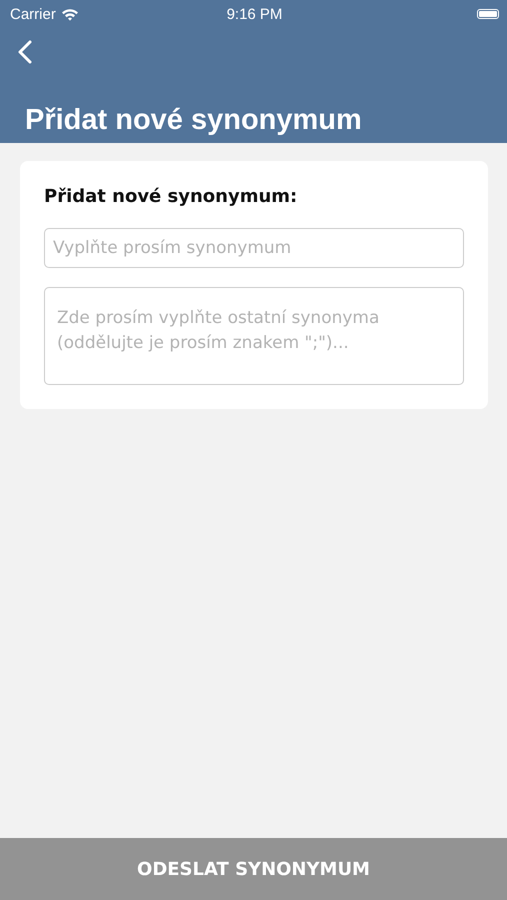 This screenshot has width=507, height=900. Describe the element at coordinates (254, 14) in the screenshot. I see `status-time: 9:16 PM` at that location.